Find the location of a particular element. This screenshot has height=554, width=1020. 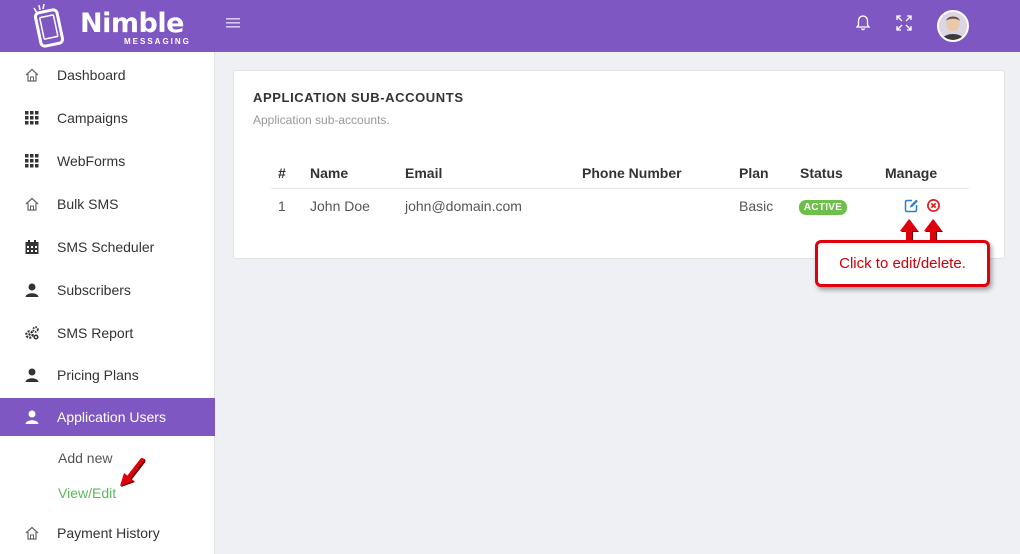

callout-text: Click to edit/delete. is located at coordinates (902, 263).